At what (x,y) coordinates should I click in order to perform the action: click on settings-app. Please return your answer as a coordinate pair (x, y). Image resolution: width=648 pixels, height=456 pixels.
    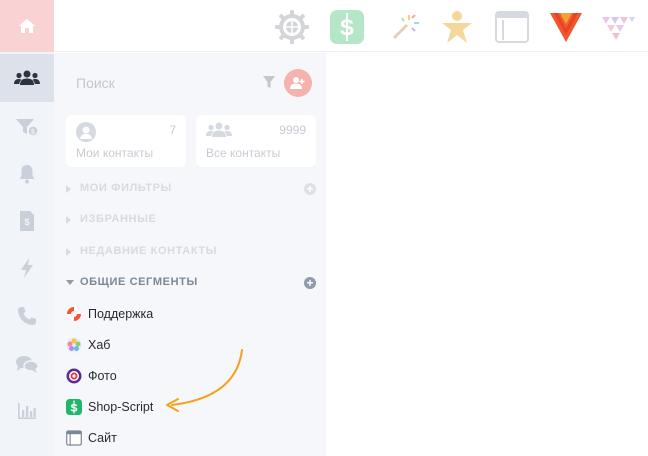
    Looking at the image, I should click on (292, 27).